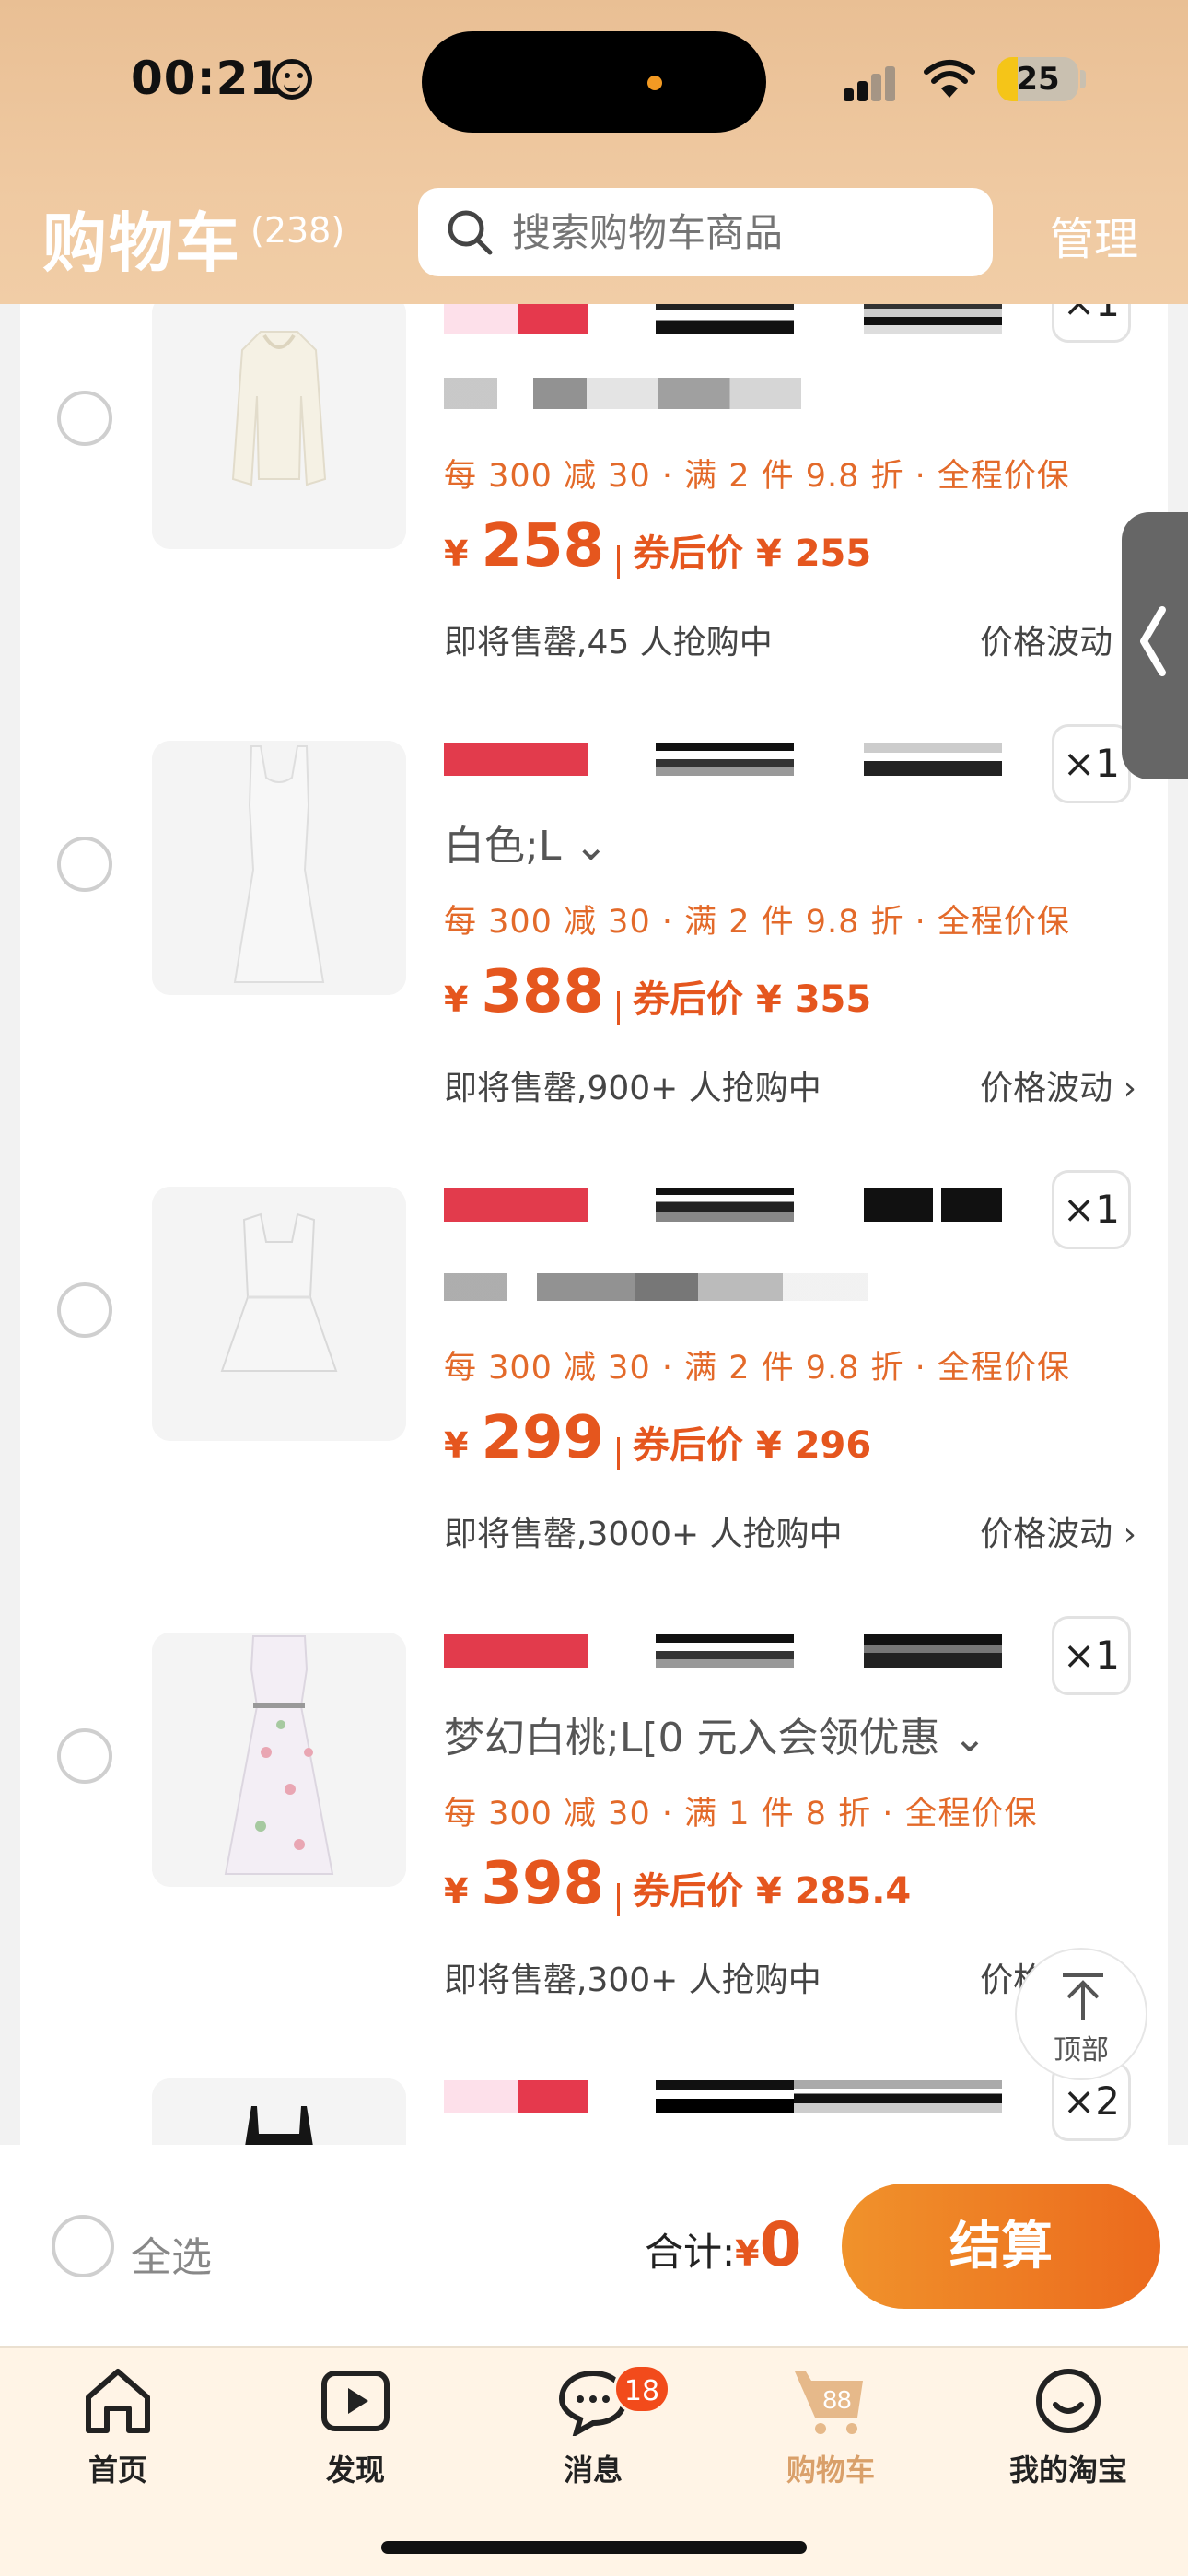 The width and height of the screenshot is (1188, 2576). Describe the element at coordinates (632, 1088) in the screenshot. I see `stock-status: 即将售罄,900+ 人抢购中` at that location.